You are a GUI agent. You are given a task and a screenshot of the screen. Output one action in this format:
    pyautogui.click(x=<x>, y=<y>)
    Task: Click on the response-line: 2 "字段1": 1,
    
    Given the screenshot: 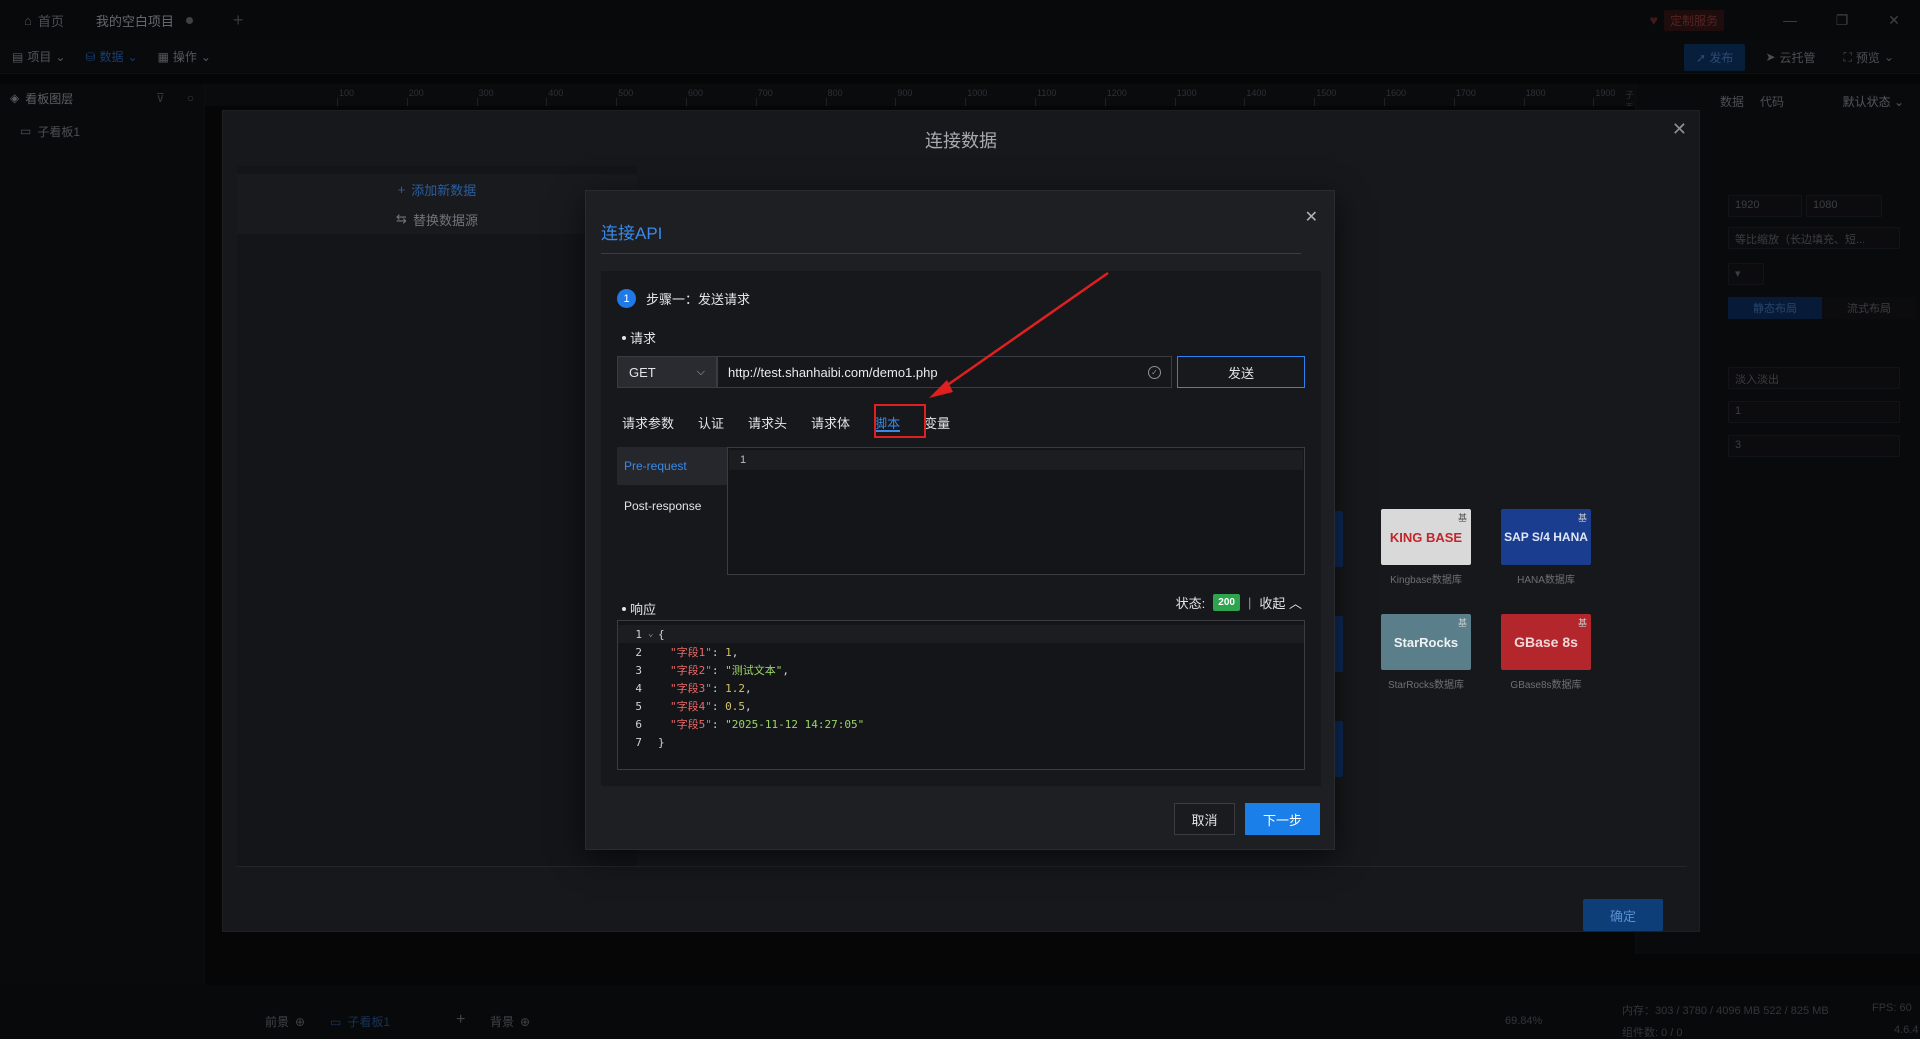 What is the action you would take?
    pyautogui.click(x=961, y=652)
    